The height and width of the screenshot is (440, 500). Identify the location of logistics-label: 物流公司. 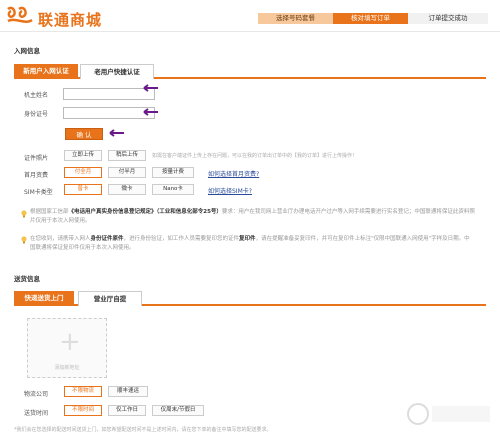
(36, 394).